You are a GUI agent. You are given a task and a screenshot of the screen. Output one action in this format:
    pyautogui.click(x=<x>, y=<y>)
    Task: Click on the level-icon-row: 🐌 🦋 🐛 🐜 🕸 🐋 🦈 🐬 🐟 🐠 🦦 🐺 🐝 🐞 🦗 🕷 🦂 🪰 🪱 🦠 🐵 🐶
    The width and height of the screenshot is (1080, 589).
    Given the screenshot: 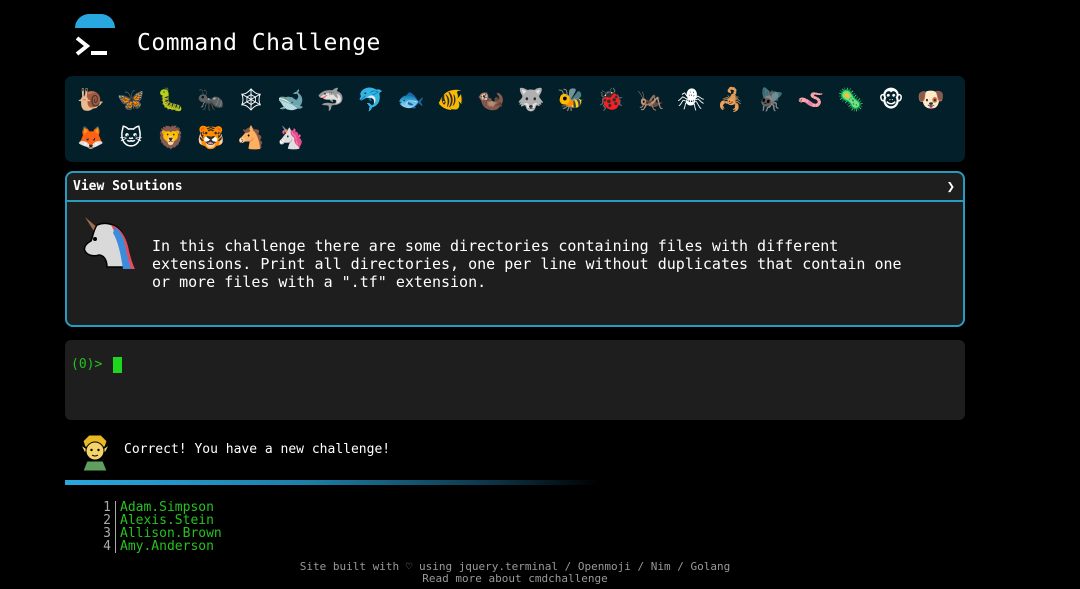 What is the action you would take?
    pyautogui.click(x=518, y=101)
    